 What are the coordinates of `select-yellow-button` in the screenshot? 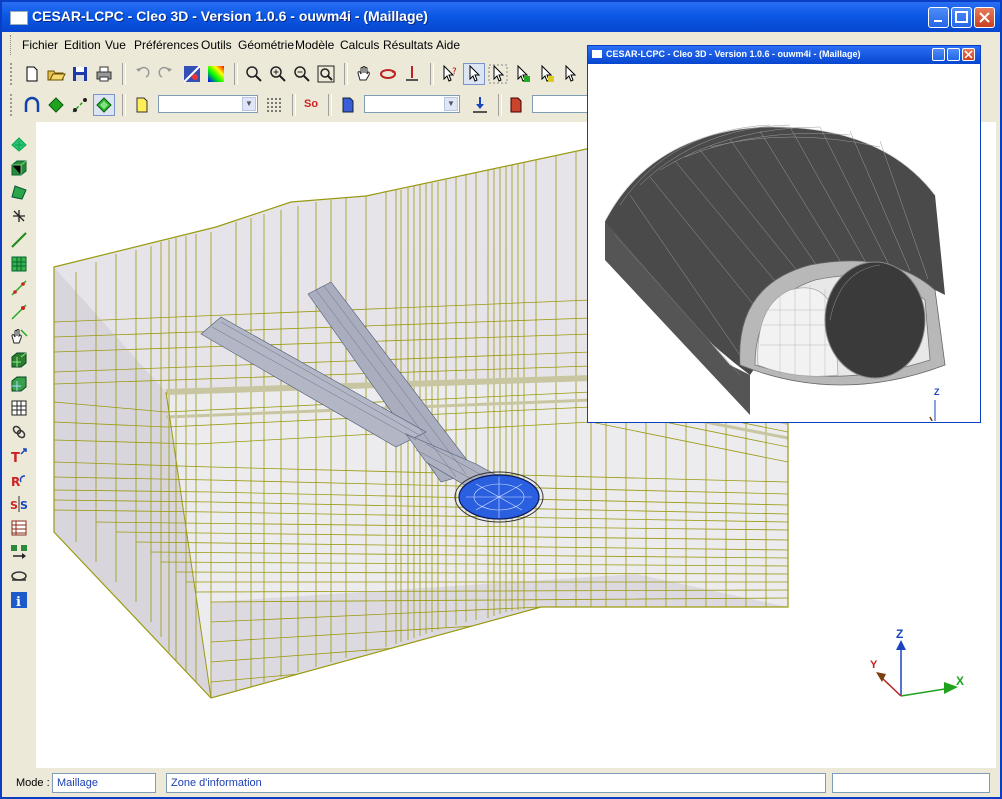 It's located at (546, 74).